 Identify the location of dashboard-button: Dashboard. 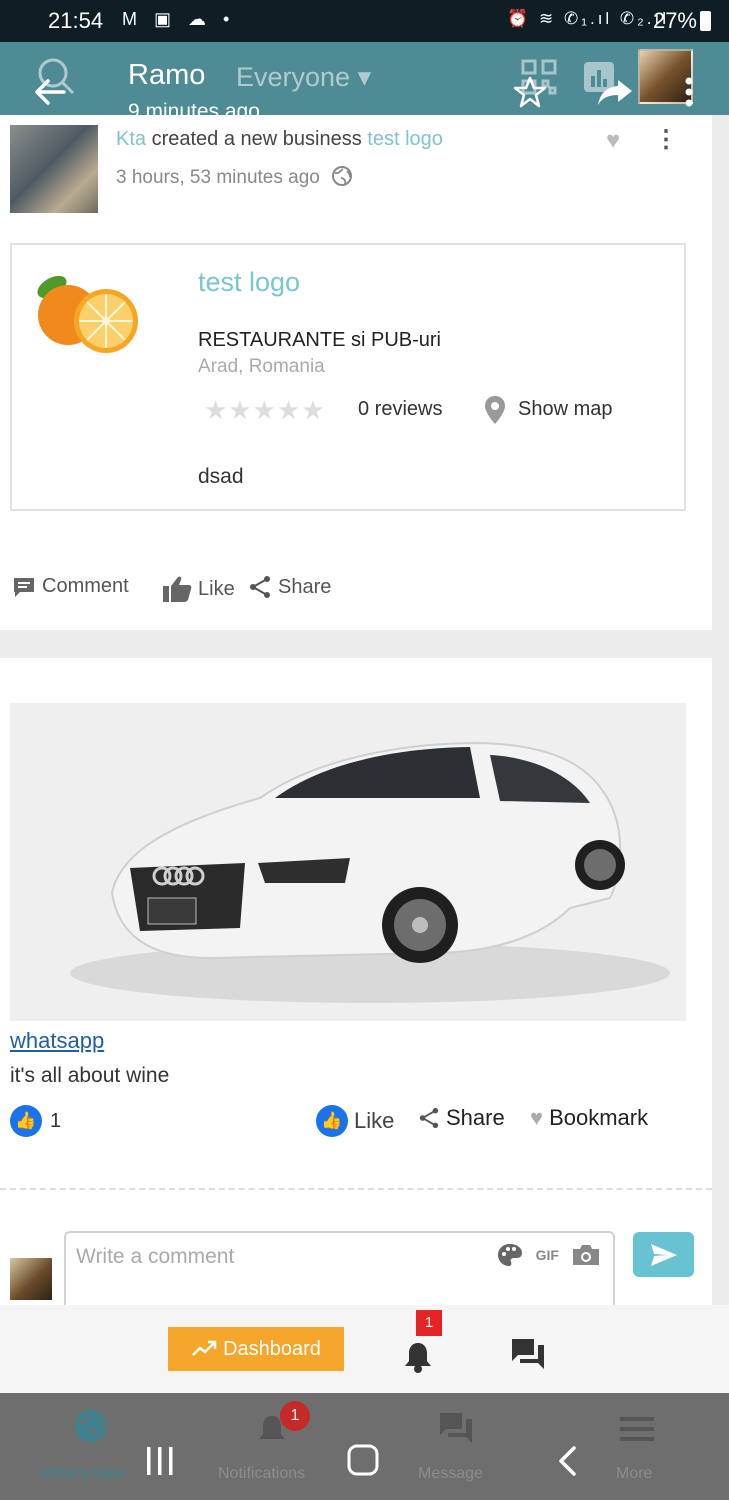
(256, 1349).